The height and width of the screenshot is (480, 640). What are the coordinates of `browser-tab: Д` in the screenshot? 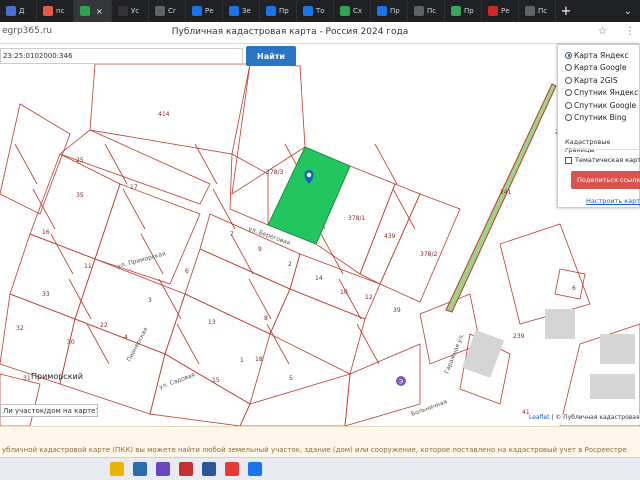 It's located at (18, 11).